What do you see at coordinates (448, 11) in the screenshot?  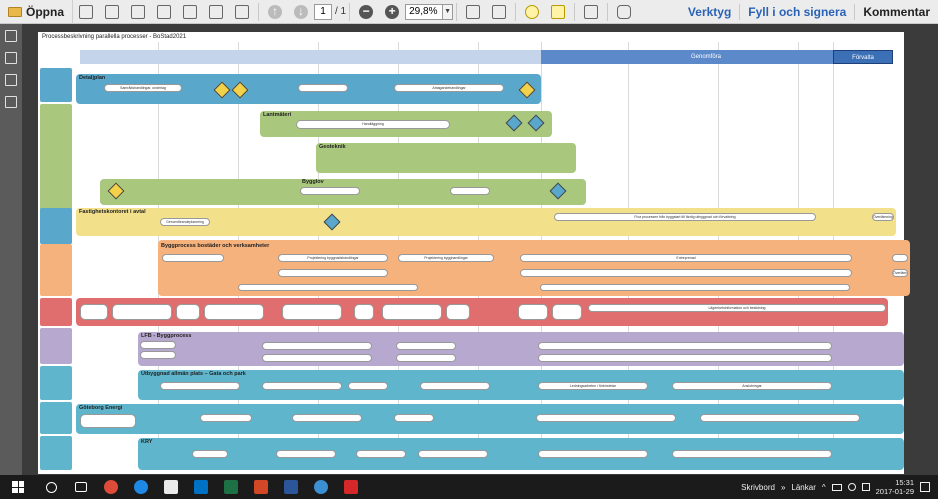 I see `zoom-dropdown: ▼` at bounding box center [448, 11].